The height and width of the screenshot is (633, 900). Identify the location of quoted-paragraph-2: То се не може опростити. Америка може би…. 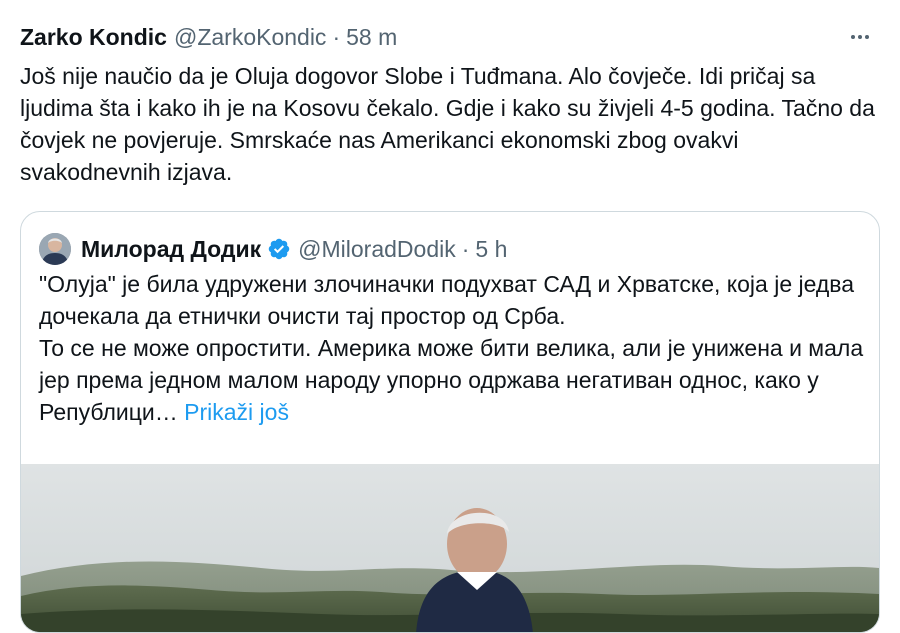
(451, 380).